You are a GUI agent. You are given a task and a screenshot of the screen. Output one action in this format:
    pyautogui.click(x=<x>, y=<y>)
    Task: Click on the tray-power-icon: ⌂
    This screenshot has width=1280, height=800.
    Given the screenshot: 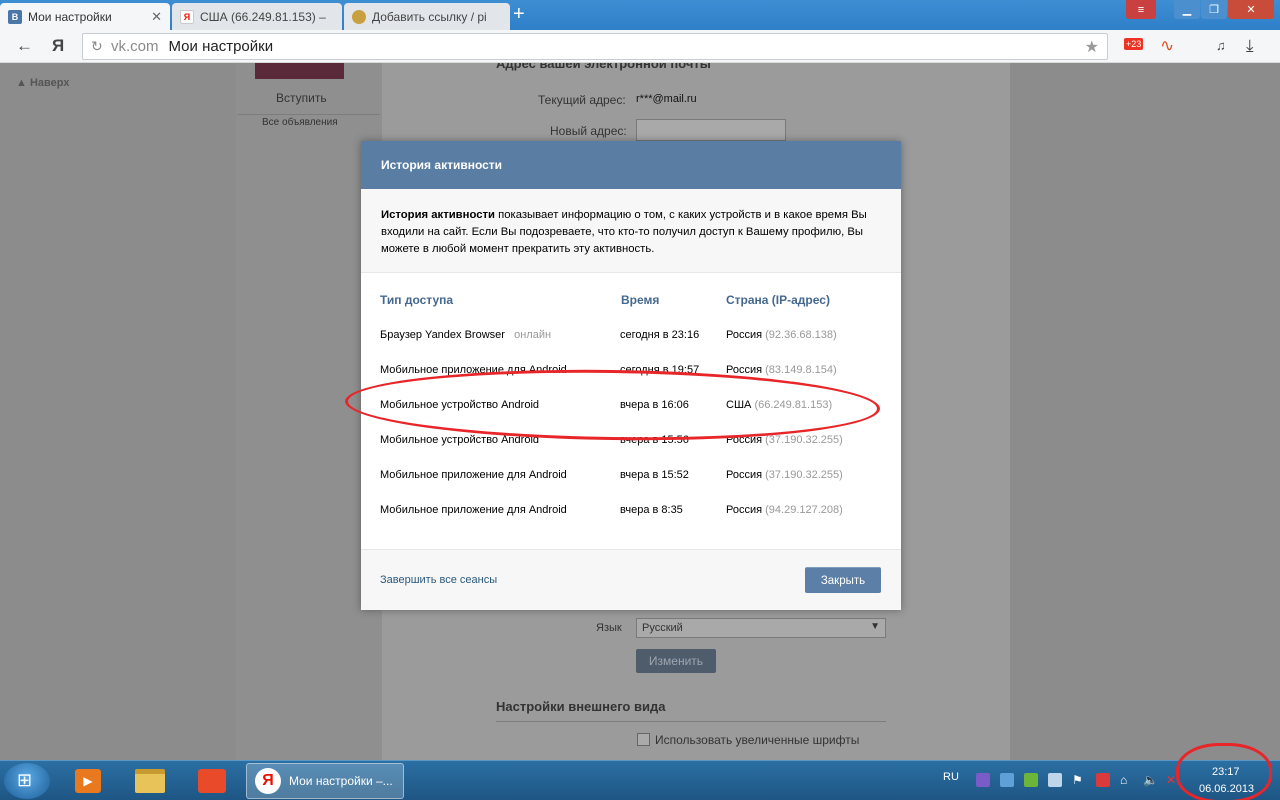 What is the action you would take?
    pyautogui.click(x=1127, y=780)
    